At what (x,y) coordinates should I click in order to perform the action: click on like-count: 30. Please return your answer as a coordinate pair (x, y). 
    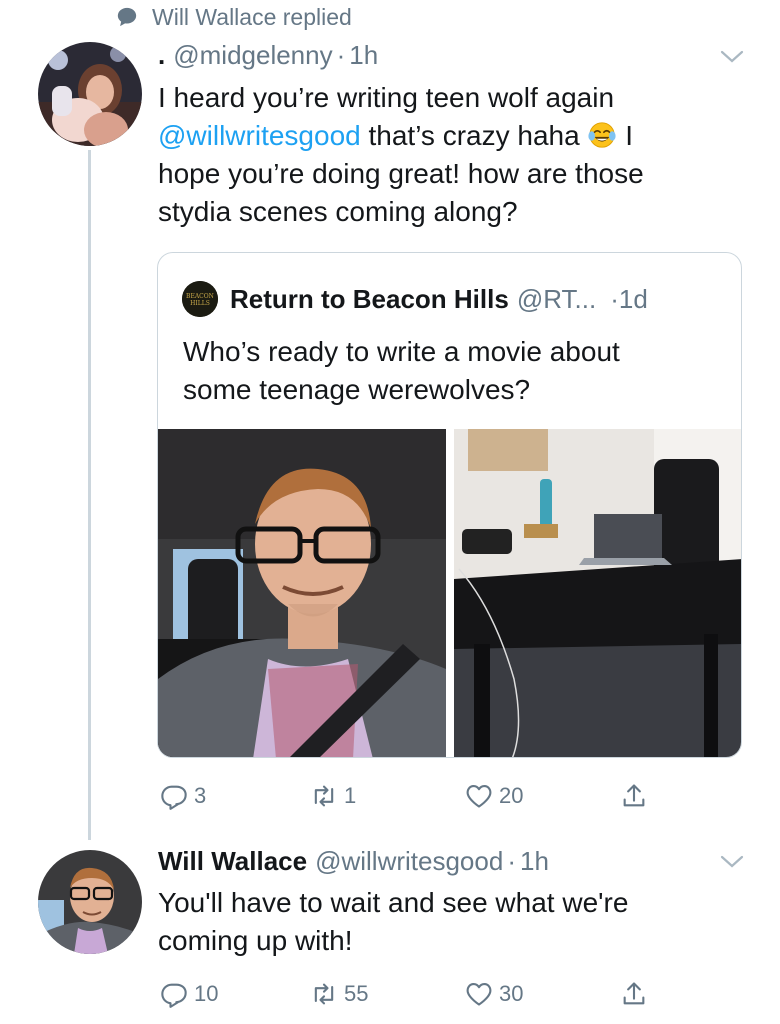
    Looking at the image, I should click on (511, 993).